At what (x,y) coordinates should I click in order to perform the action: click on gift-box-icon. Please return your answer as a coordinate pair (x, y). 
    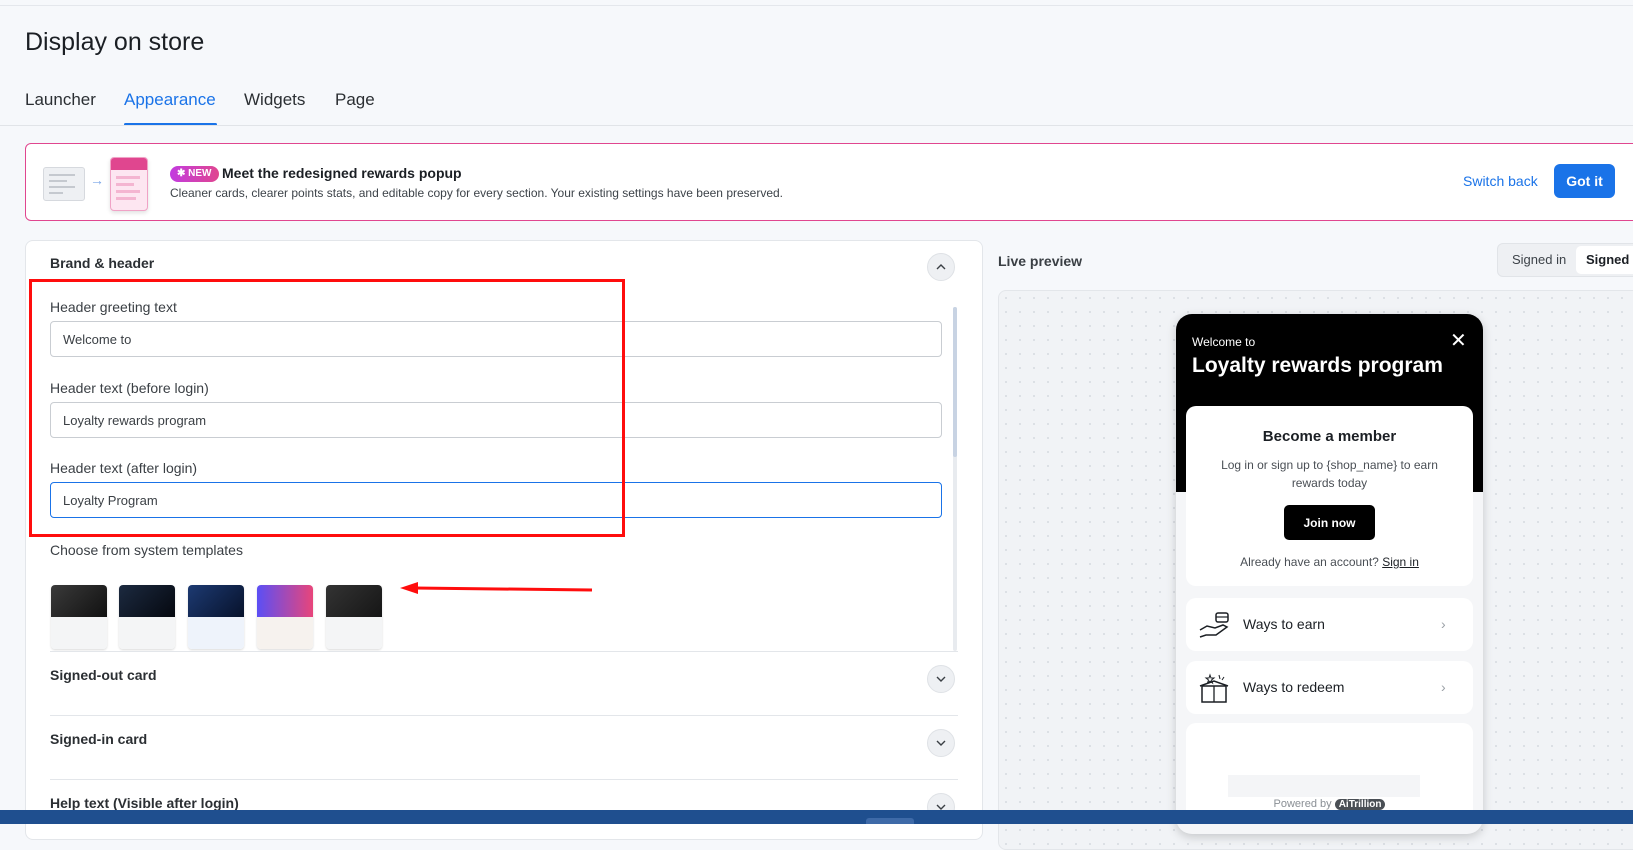
    Looking at the image, I should click on (1214, 688).